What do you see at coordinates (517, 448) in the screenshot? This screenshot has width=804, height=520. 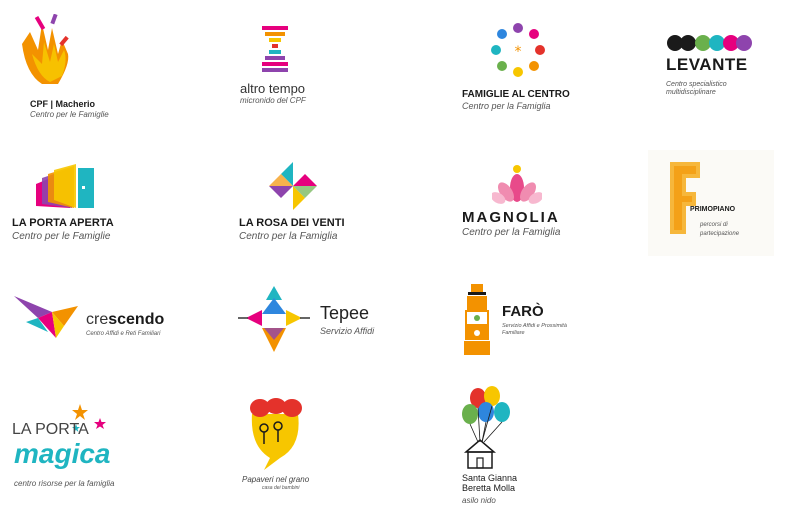 I see `logo-santa-gianna: Santa Gianna Beretta Molla asilo nido` at bounding box center [517, 448].